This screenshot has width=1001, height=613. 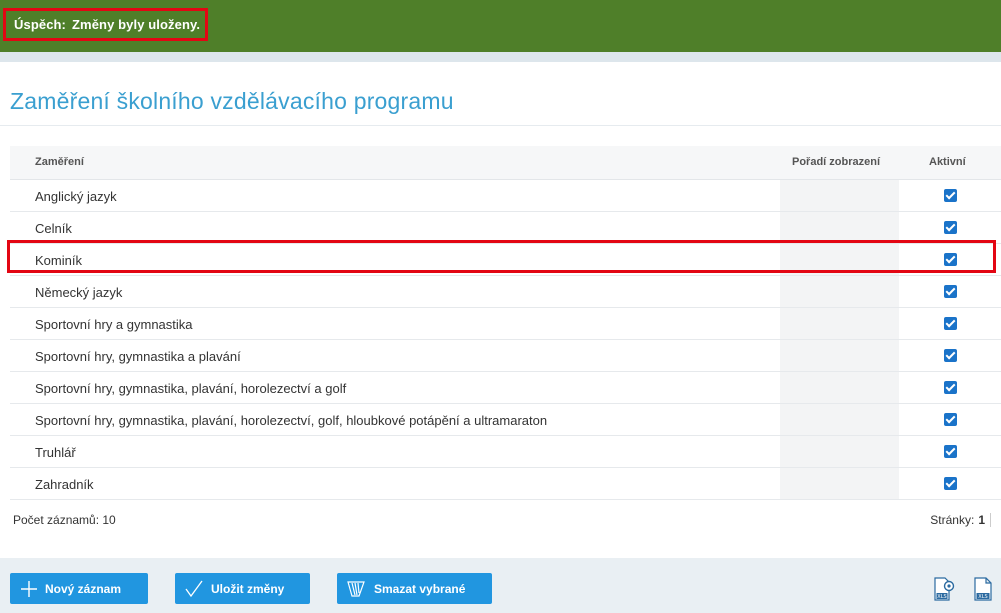 What do you see at coordinates (105, 24) in the screenshot?
I see `banner-highlight-box` at bounding box center [105, 24].